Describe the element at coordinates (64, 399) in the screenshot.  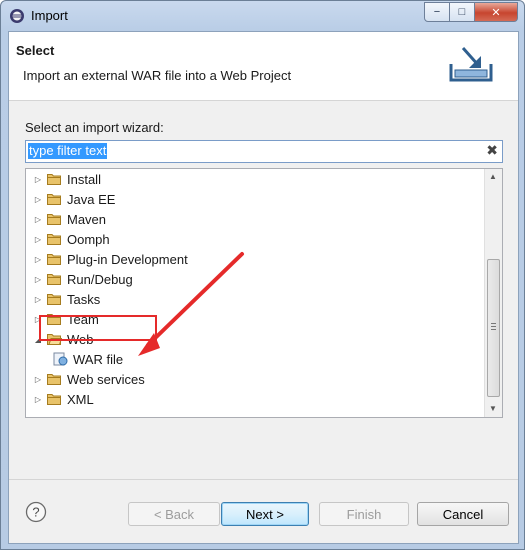
I see `tree-folder-item: ▷ XML` at that location.